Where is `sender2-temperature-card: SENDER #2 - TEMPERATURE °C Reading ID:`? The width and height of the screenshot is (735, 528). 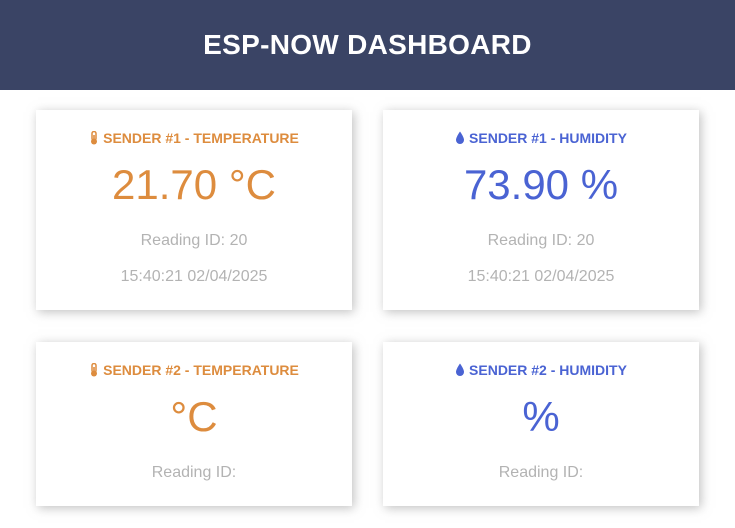 sender2-temperature-card: SENDER #2 - TEMPERATURE °C Reading ID: is located at coordinates (194, 424).